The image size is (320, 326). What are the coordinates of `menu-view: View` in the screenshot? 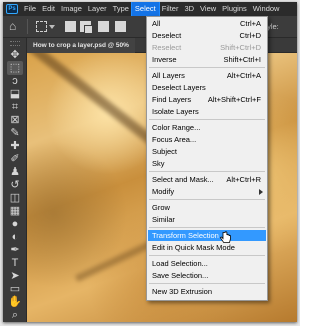 It's located at (208, 9).